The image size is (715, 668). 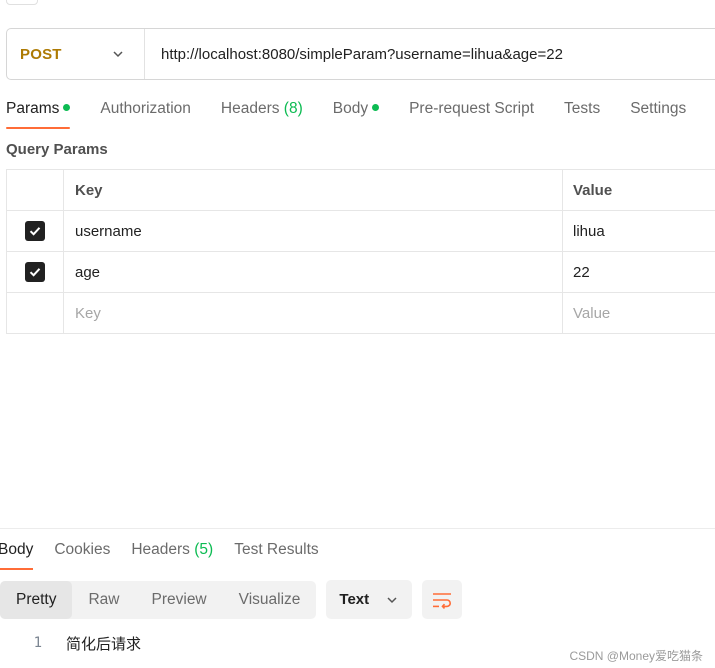 I want to click on wrap-lines-icon, so click(x=442, y=600).